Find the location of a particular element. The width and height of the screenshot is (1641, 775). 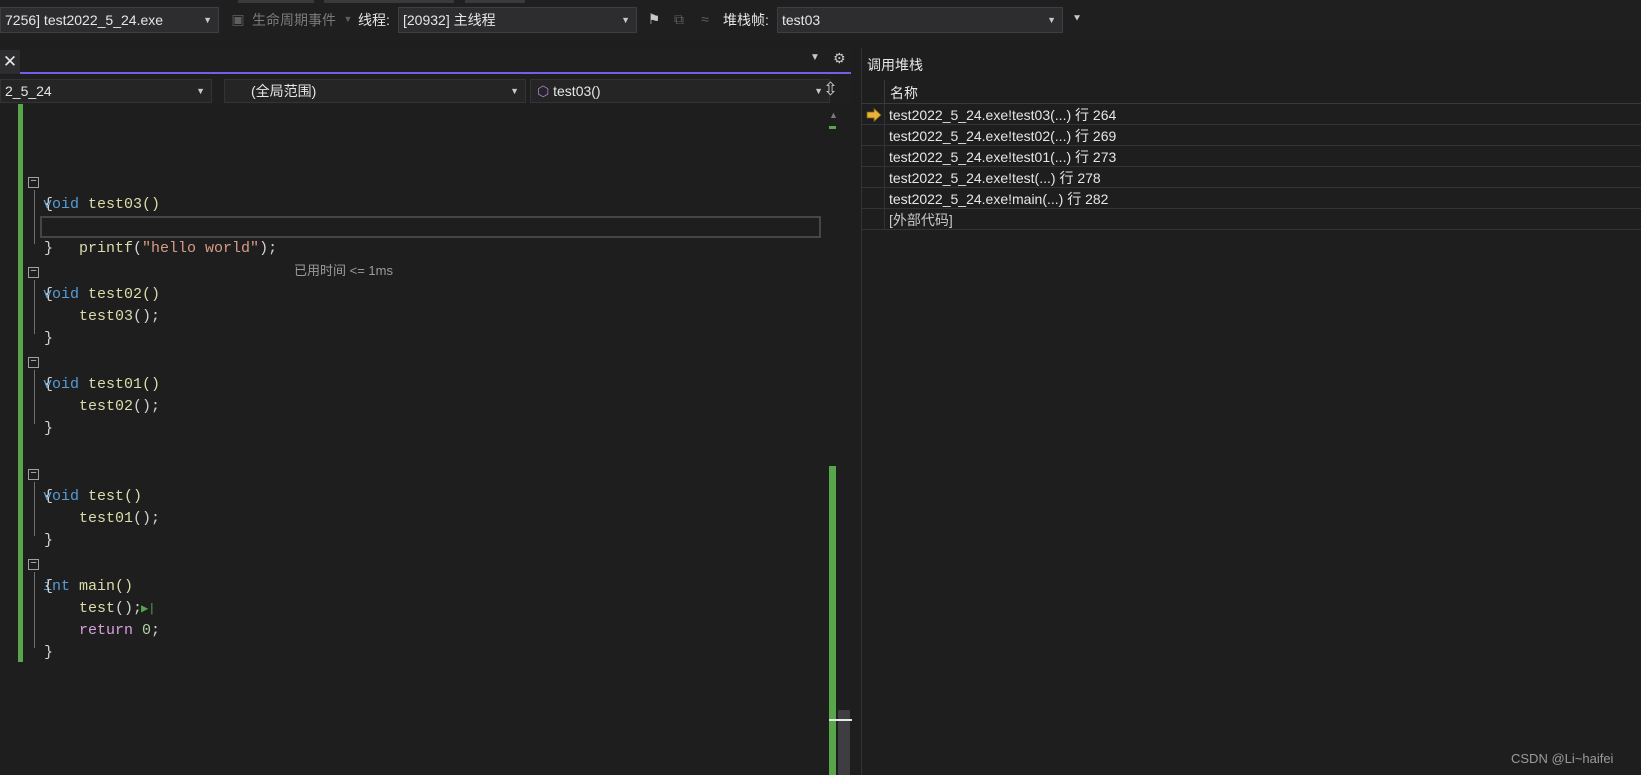

process-value: 7256] test2022_5_24.exe is located at coordinates (84, 20).